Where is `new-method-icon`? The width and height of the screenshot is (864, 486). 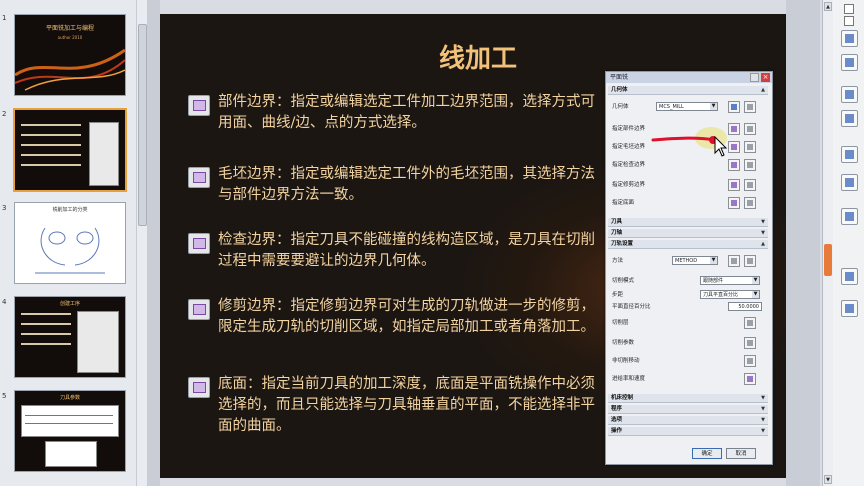
new-method-icon is located at coordinates (734, 261).